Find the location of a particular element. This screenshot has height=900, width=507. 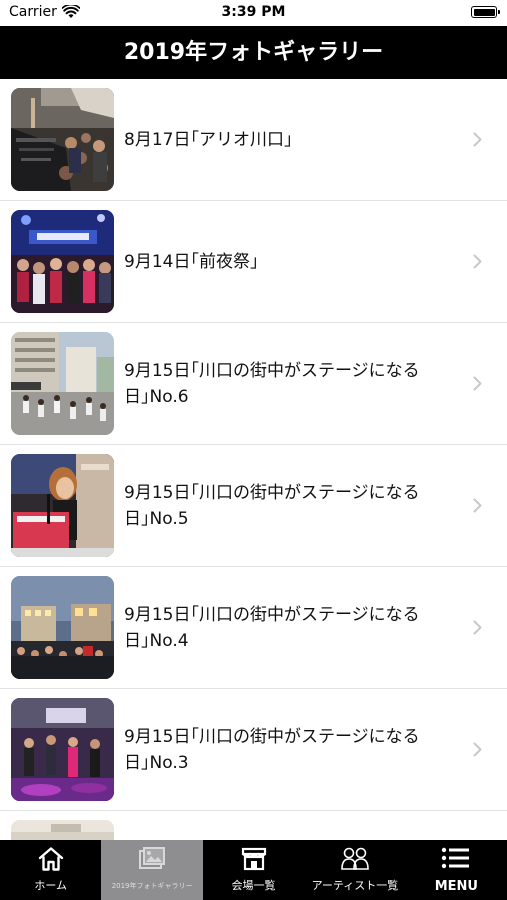

tab-home: ホーム is located at coordinates (50, 870).